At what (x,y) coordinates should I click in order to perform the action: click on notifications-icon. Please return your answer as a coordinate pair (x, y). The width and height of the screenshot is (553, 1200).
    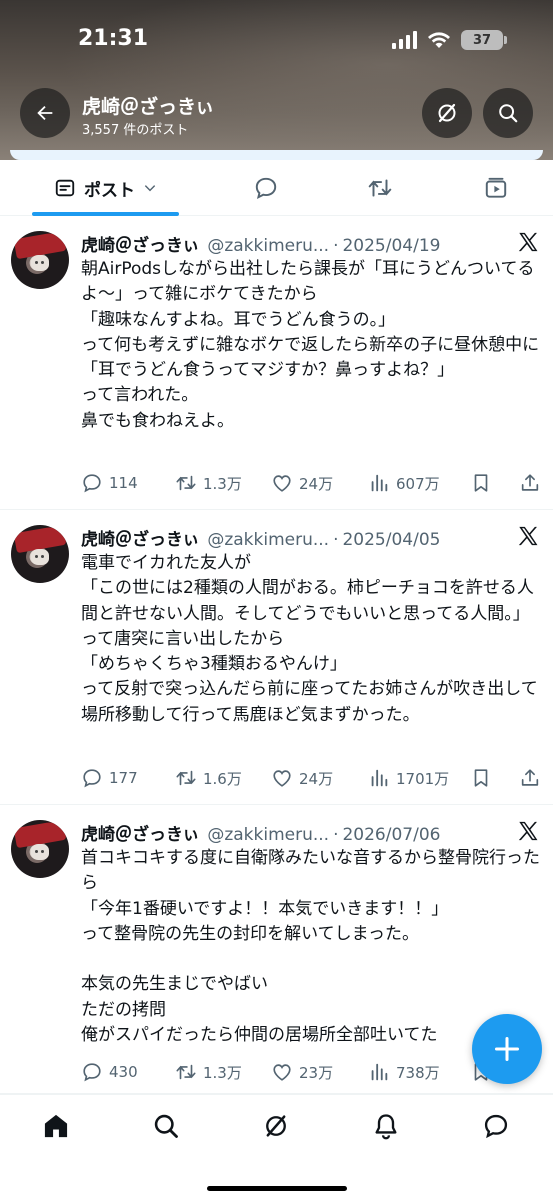
    Looking at the image, I should click on (386, 1127).